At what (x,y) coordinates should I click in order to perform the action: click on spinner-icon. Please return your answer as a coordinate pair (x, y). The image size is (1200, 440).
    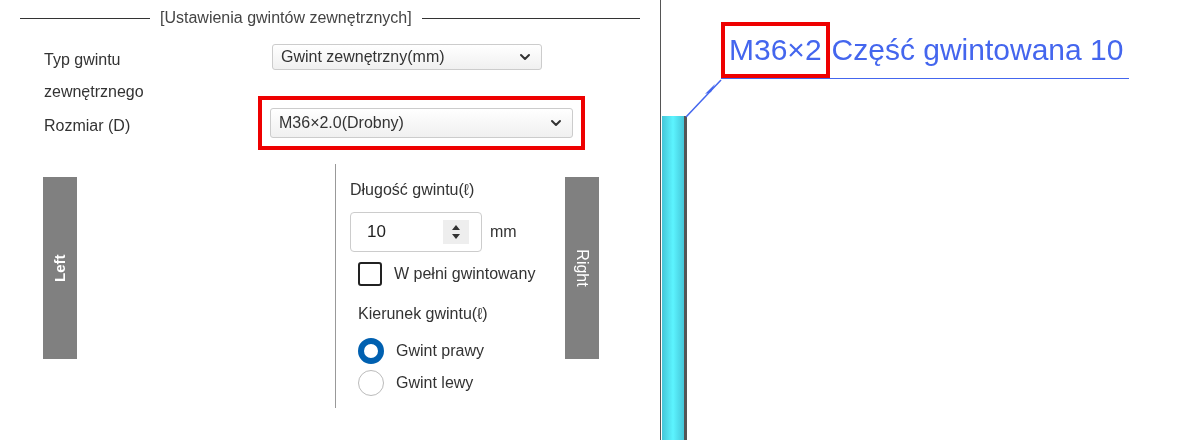
    Looking at the image, I should click on (456, 232).